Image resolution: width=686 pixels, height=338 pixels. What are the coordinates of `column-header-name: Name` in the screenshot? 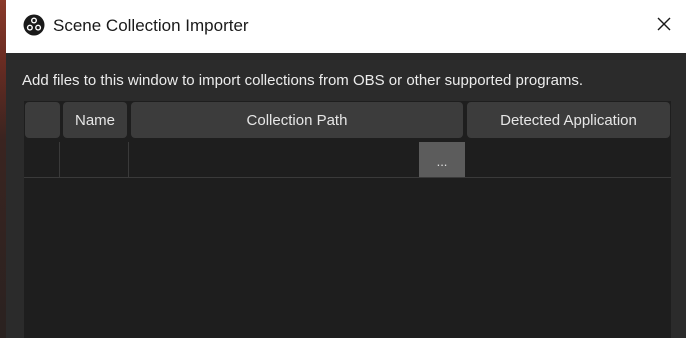 It's located at (95, 120).